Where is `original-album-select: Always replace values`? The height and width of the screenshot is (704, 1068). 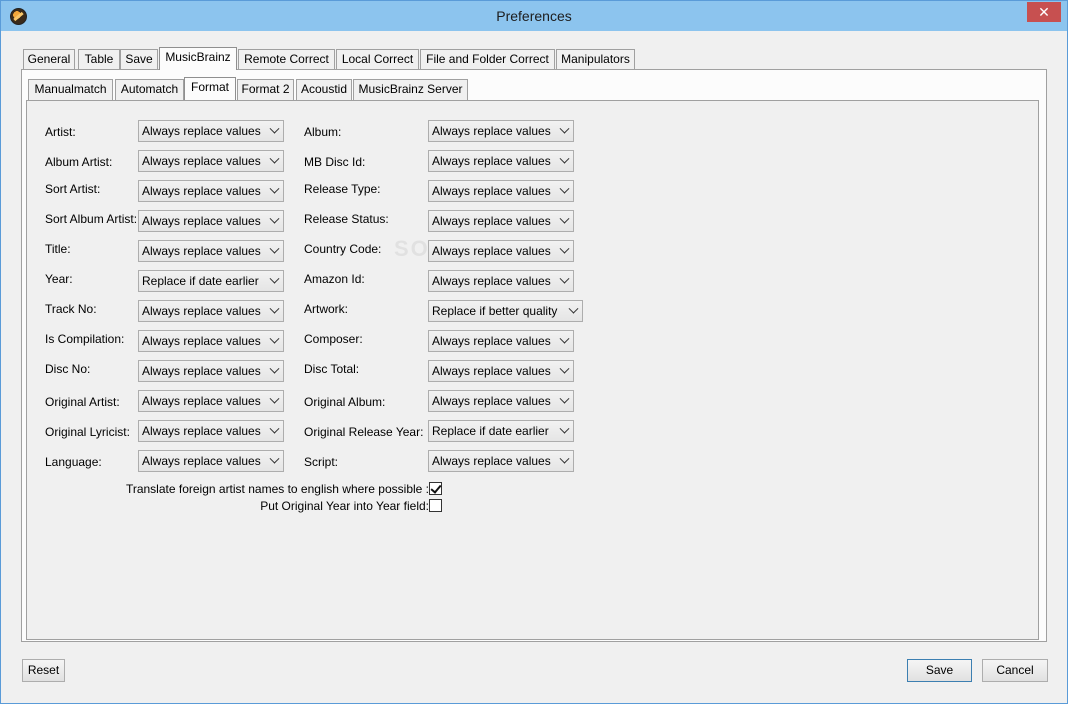 original-album-select: Always replace values is located at coordinates (501, 401).